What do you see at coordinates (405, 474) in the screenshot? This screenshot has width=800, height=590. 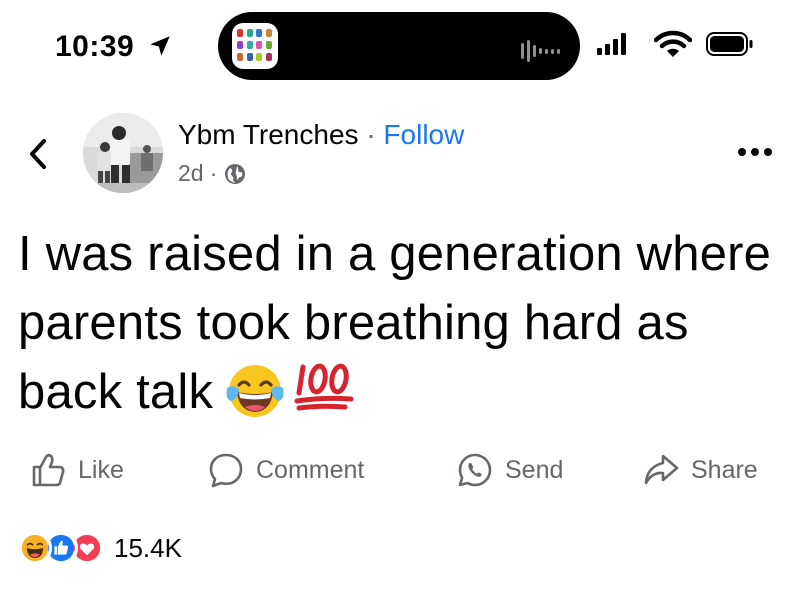 I see `post-action-bar: Like Comment Send Share` at bounding box center [405, 474].